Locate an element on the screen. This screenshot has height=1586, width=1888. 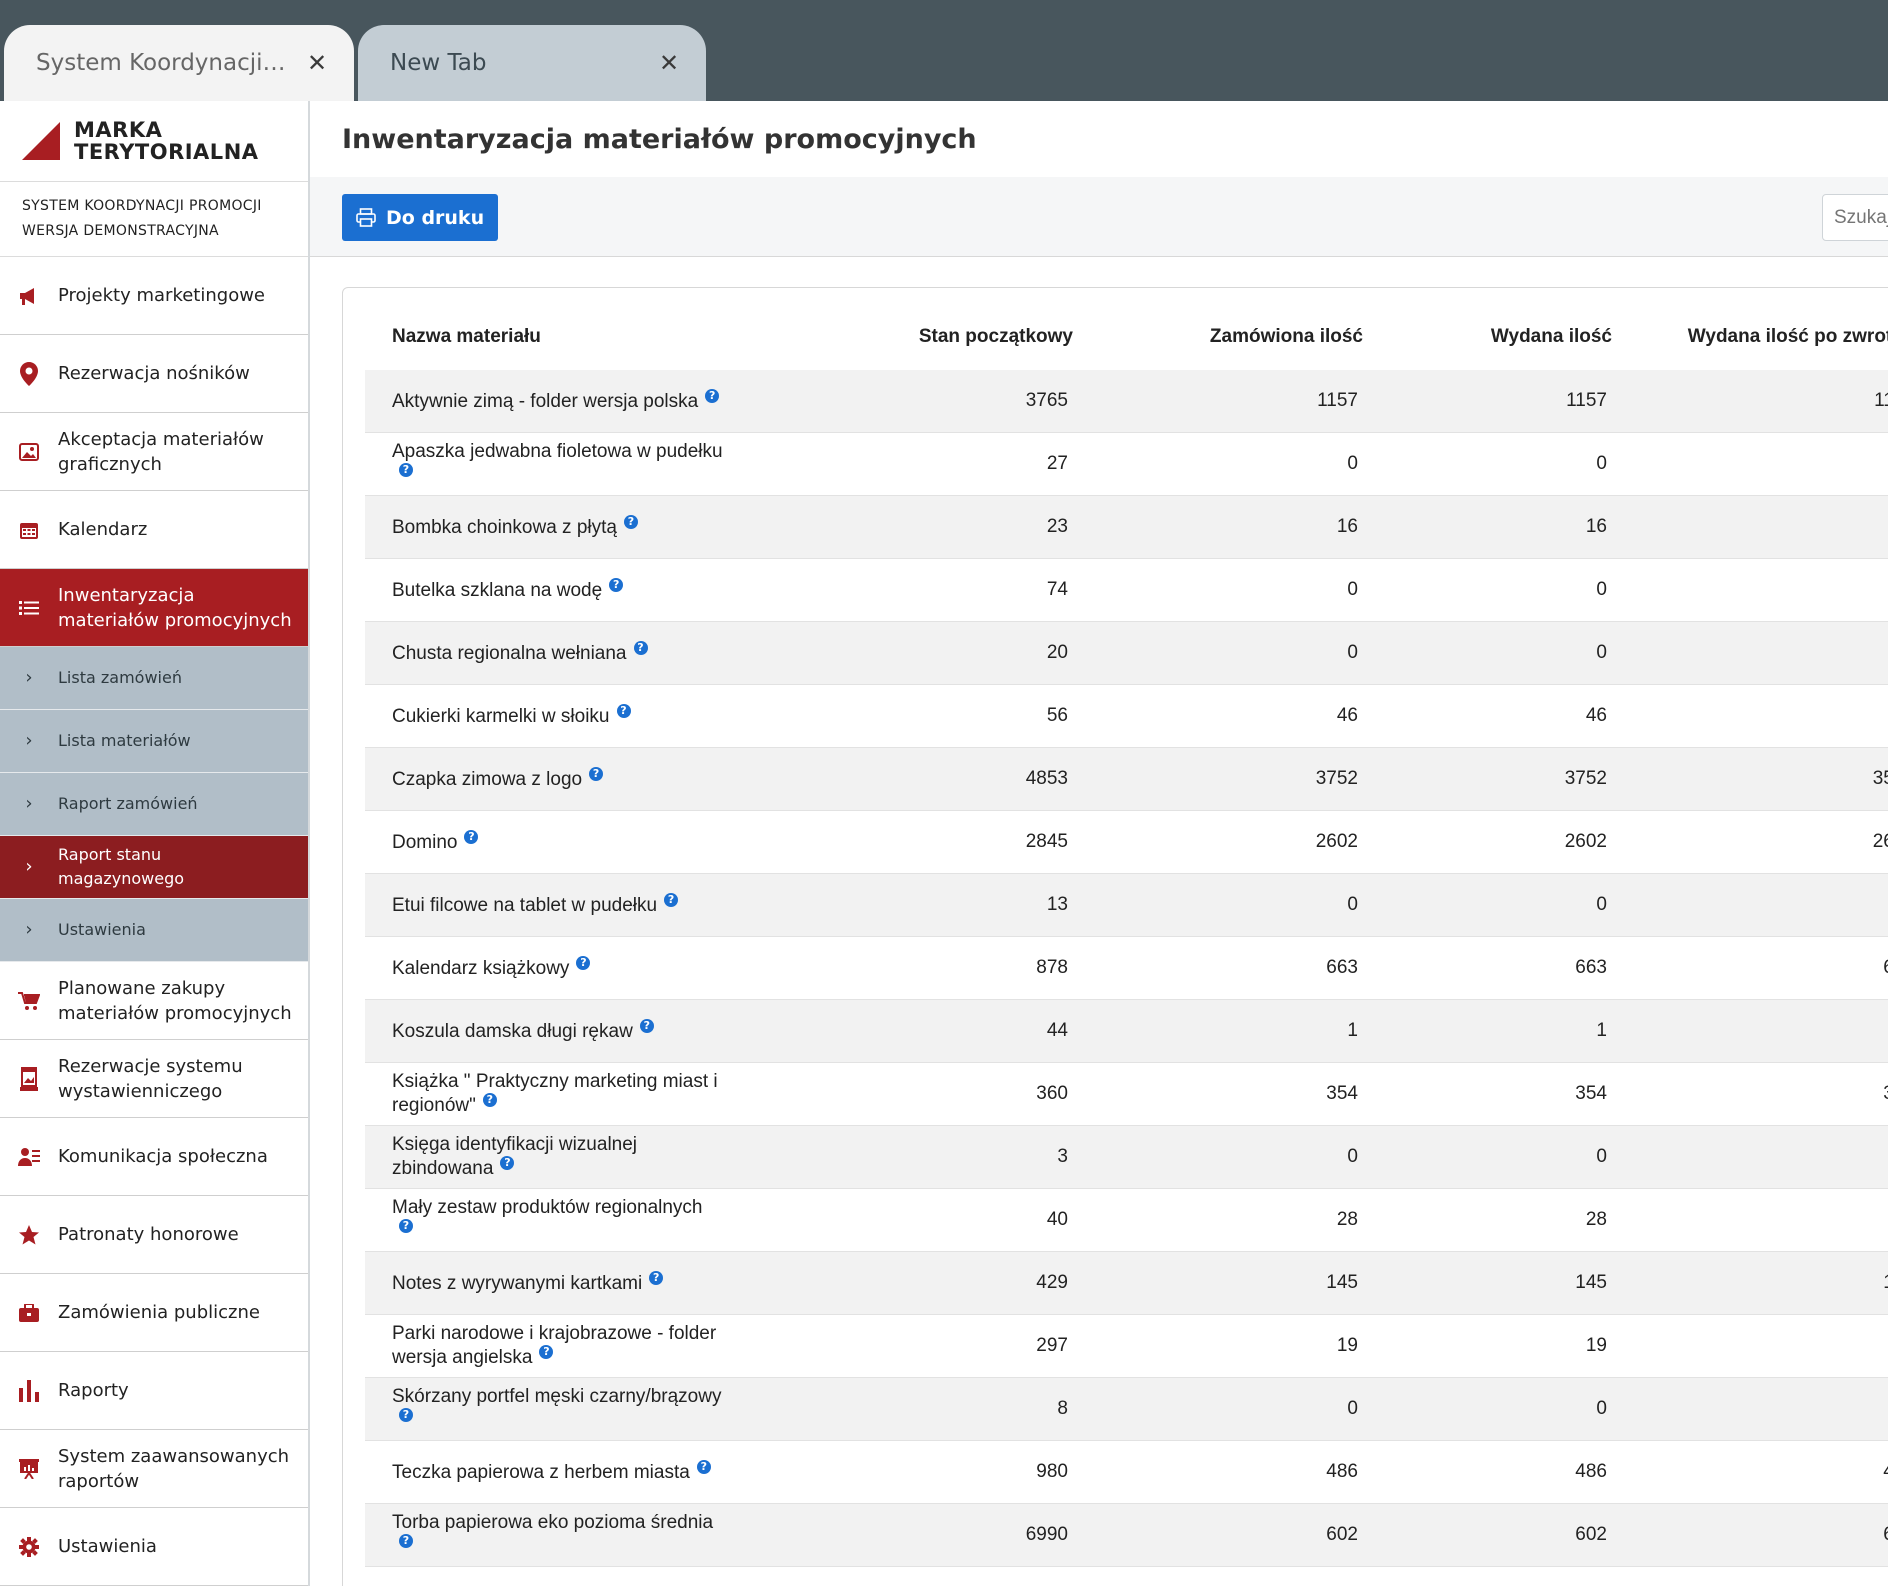
table-row: Bombka choinkowa z płytą?23161616 is located at coordinates (1126, 527).